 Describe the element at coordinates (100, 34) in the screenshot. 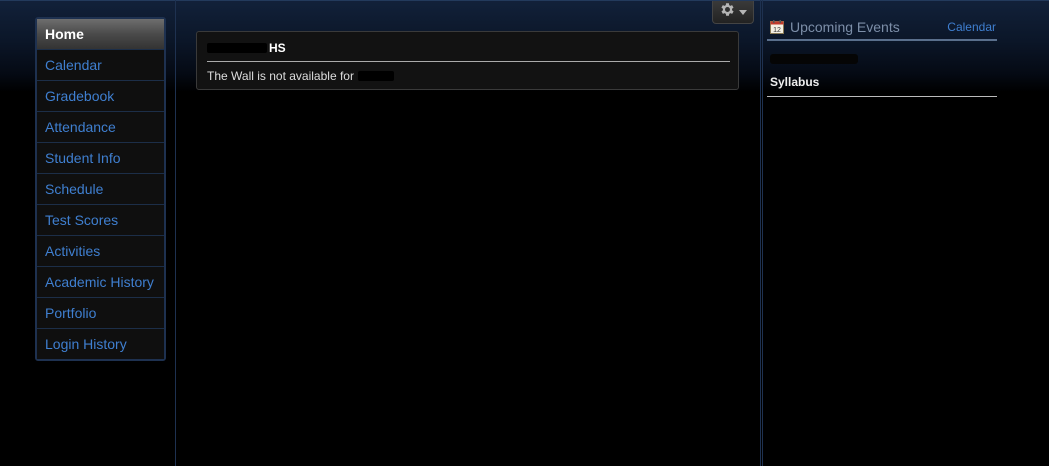

I see `sidebar-item-home: Home` at that location.